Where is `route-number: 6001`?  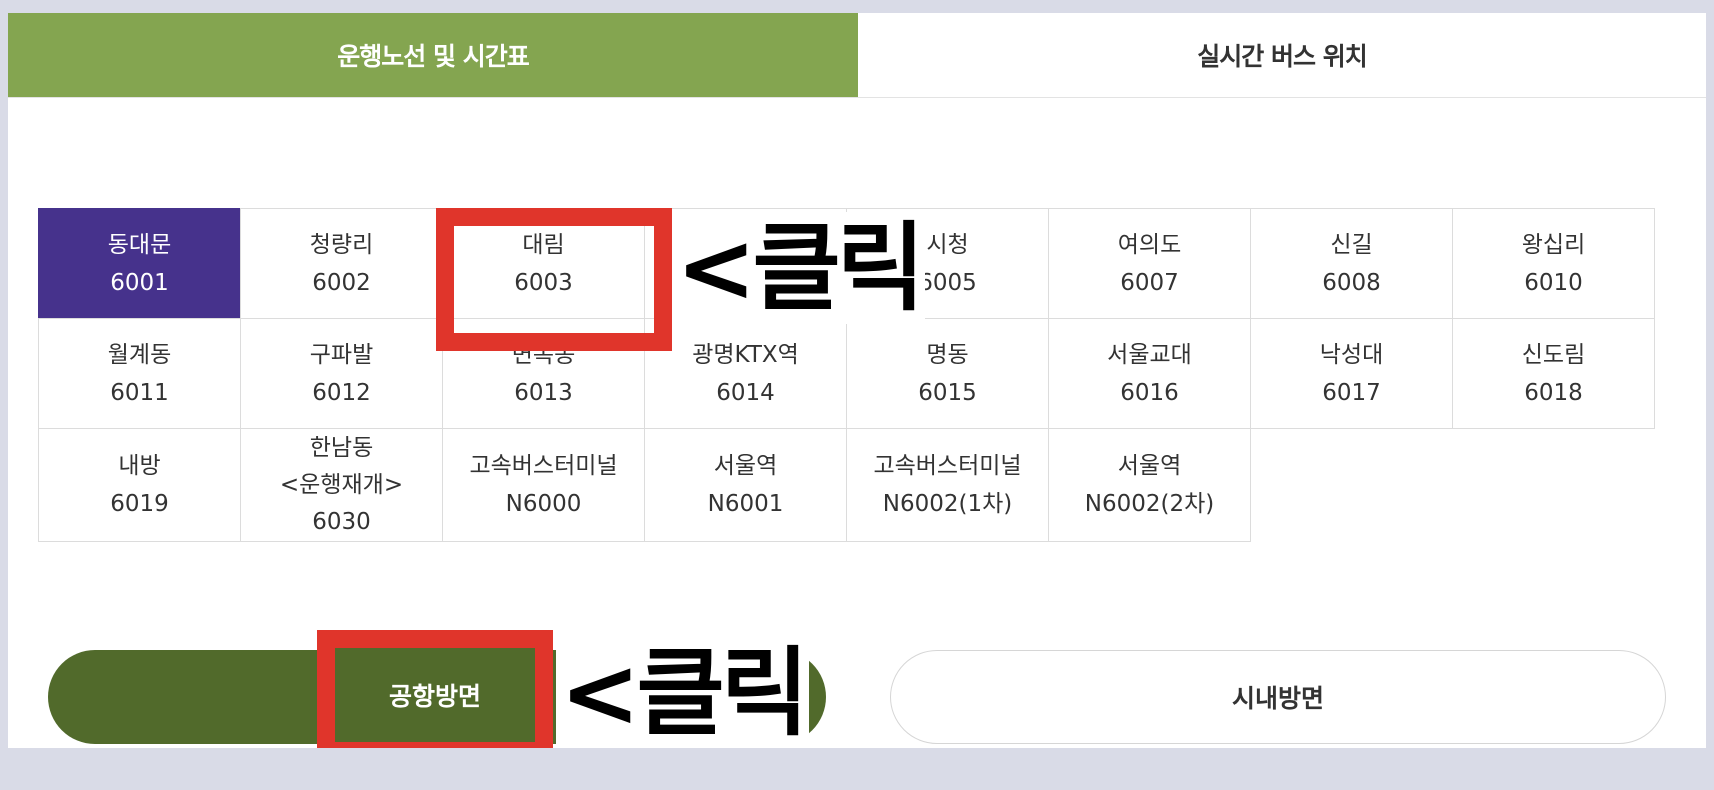
route-number: 6001 is located at coordinates (139, 282).